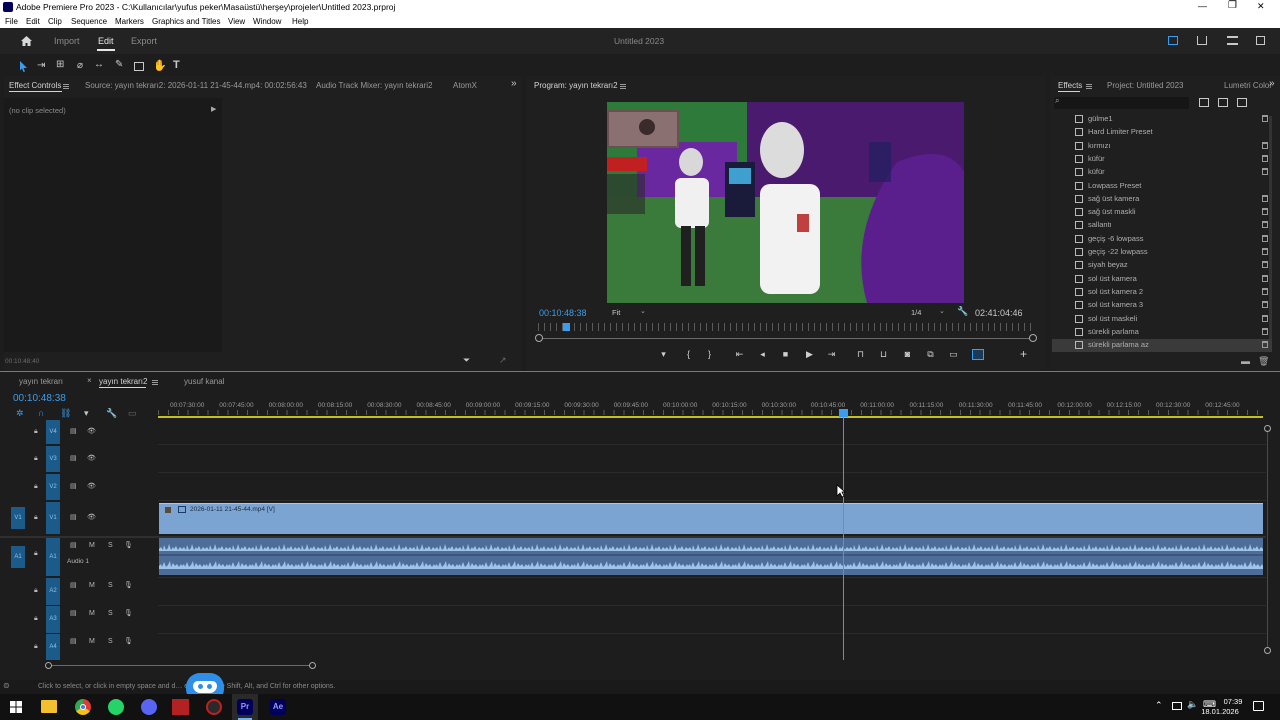 The width and height of the screenshot is (1280, 720). What do you see at coordinates (1121, 103) in the screenshot?
I see `effects-search-input` at bounding box center [1121, 103].